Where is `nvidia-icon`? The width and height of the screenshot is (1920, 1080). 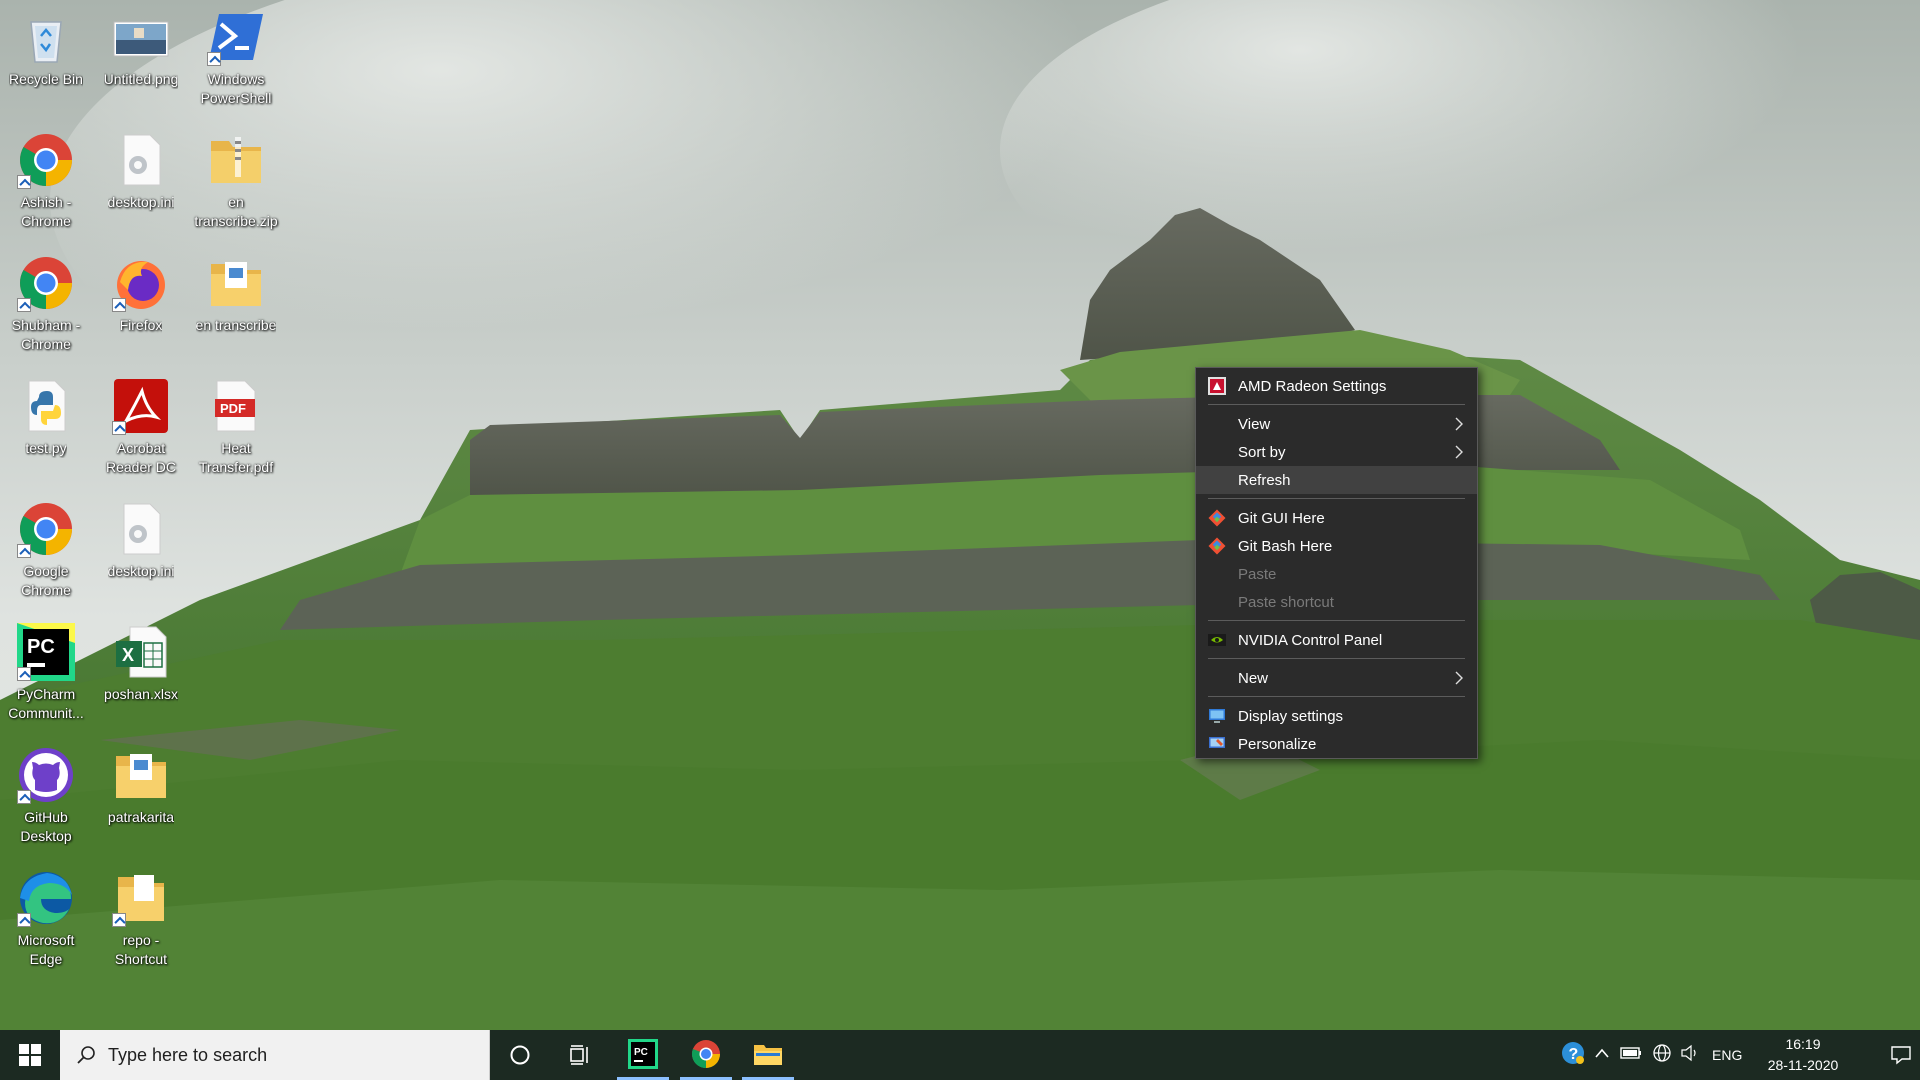 nvidia-icon is located at coordinates (1217, 640).